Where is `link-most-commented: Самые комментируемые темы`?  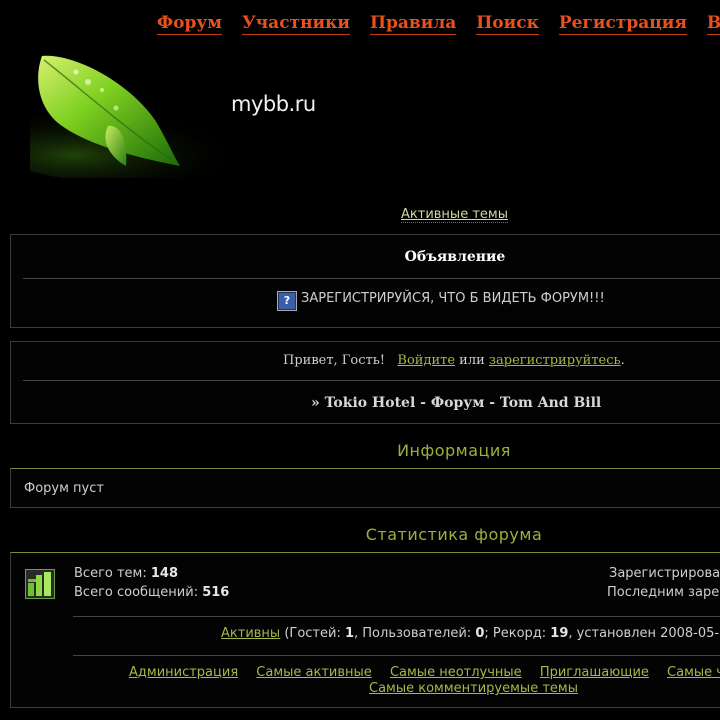
link-most-commented: Самые комментируемые темы is located at coordinates (473, 688).